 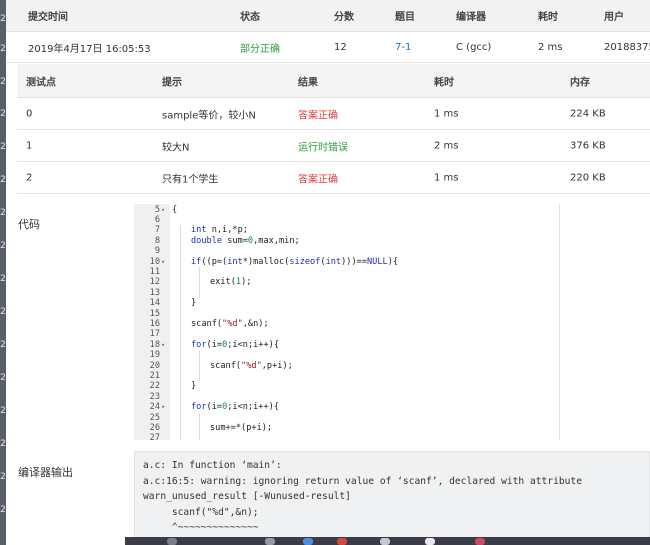 What do you see at coordinates (580, 82) in the screenshot?
I see `header-memory: 内存` at bounding box center [580, 82].